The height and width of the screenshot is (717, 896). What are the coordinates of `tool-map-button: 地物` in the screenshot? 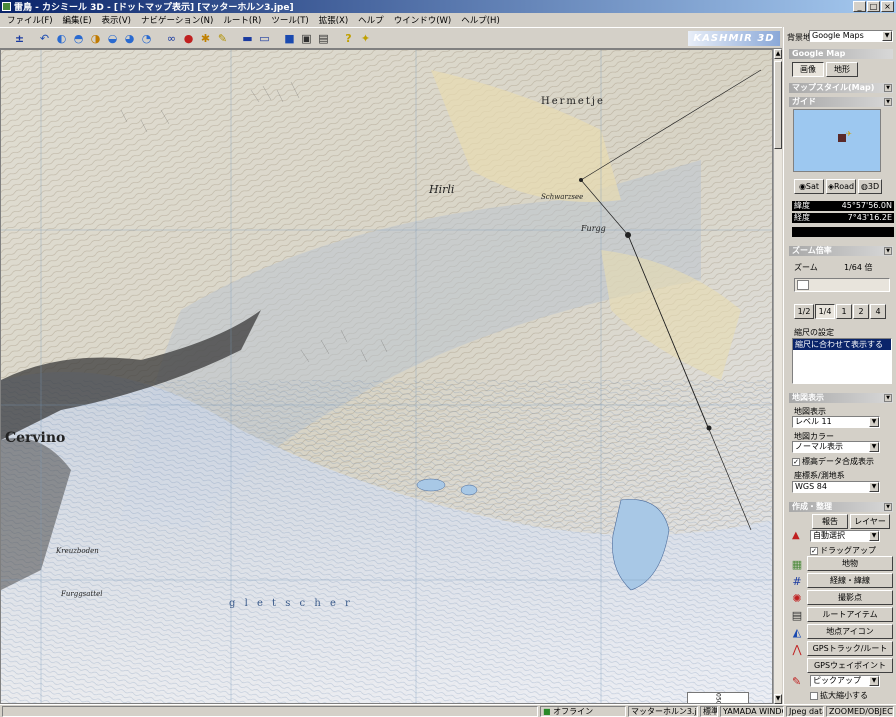 It's located at (850, 563).